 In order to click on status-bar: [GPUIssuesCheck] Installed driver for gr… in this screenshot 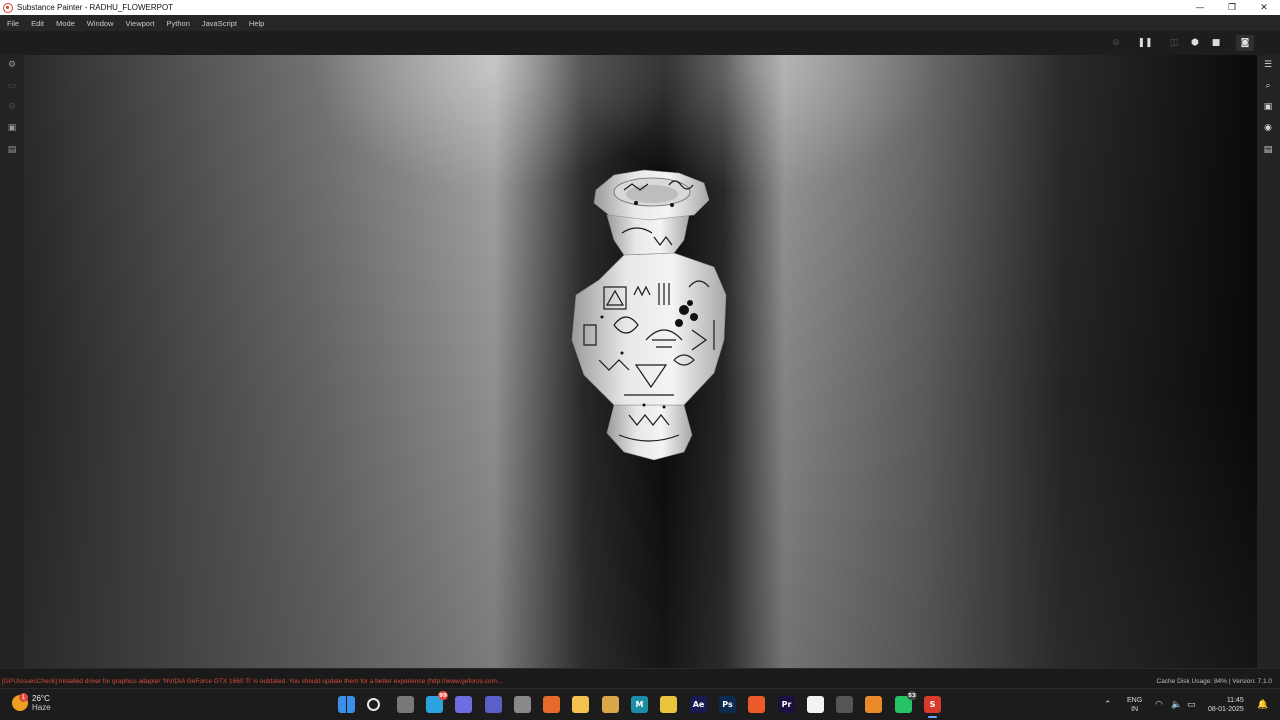, I will do `click(640, 678)`.